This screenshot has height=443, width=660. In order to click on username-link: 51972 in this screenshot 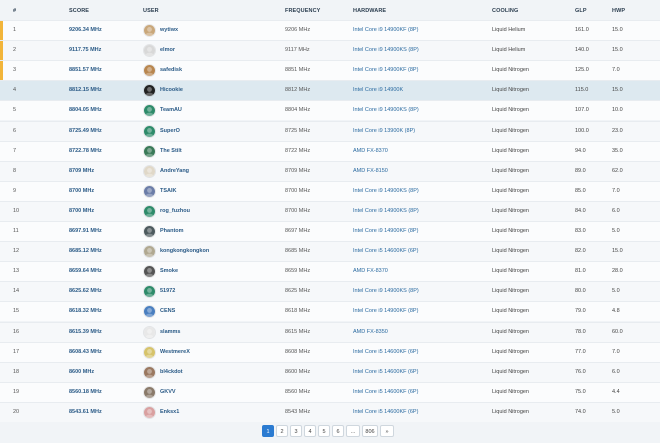, I will do `click(167, 291)`.